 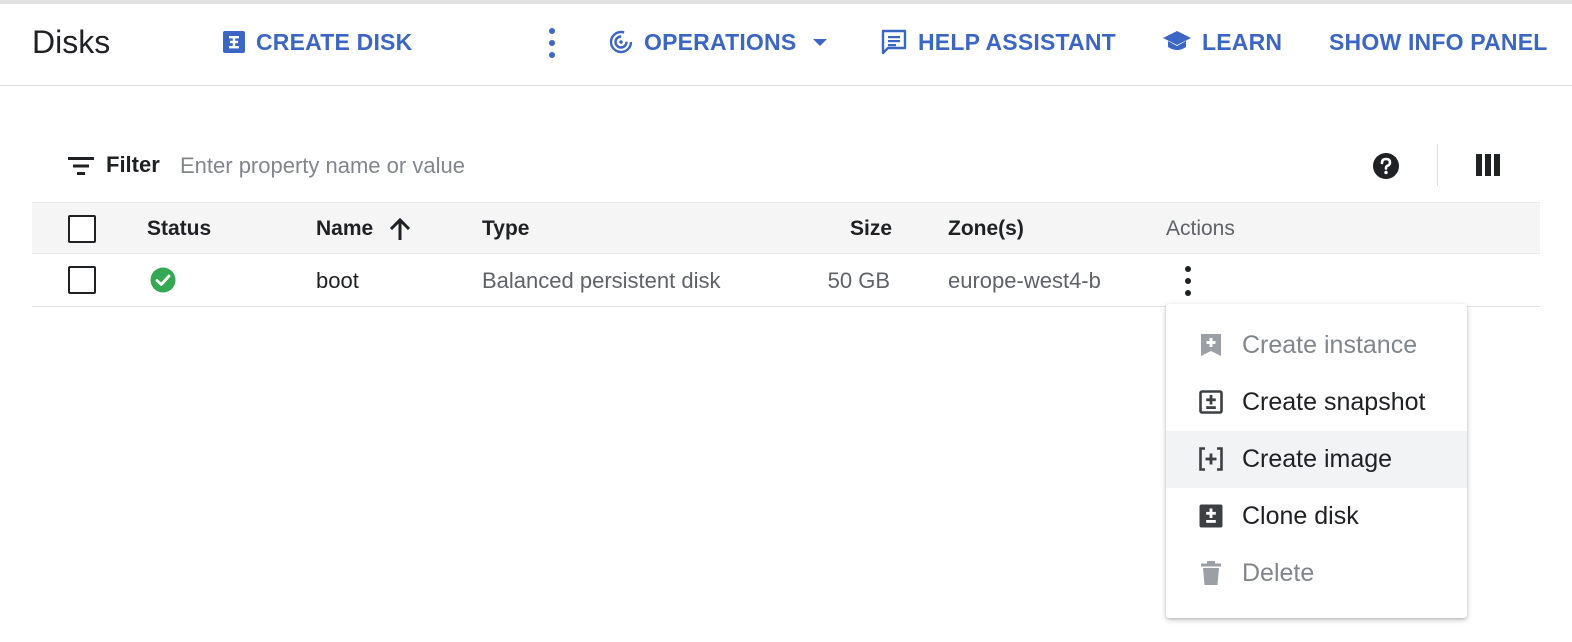 What do you see at coordinates (530, 166) in the screenshot?
I see `filter-input` at bounding box center [530, 166].